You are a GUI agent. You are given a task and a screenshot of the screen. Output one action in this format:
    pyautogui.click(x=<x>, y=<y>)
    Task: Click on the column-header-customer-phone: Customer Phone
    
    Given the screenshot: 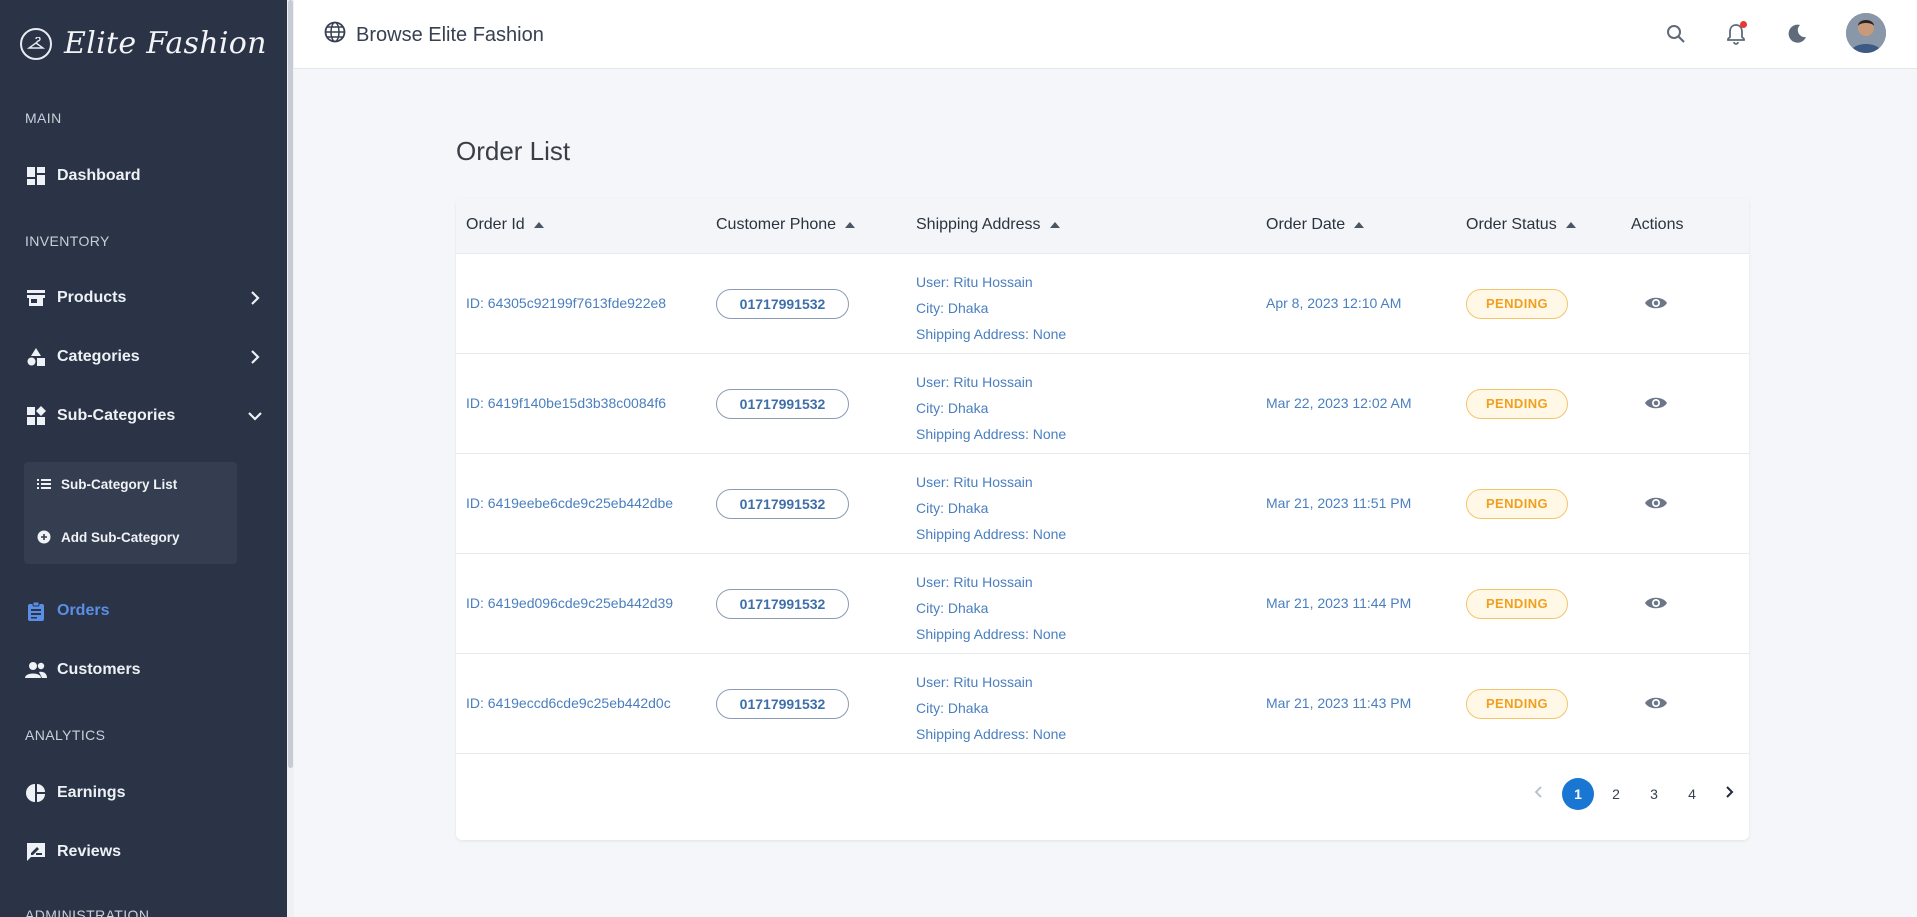 What is the action you would take?
    pyautogui.click(x=786, y=225)
    